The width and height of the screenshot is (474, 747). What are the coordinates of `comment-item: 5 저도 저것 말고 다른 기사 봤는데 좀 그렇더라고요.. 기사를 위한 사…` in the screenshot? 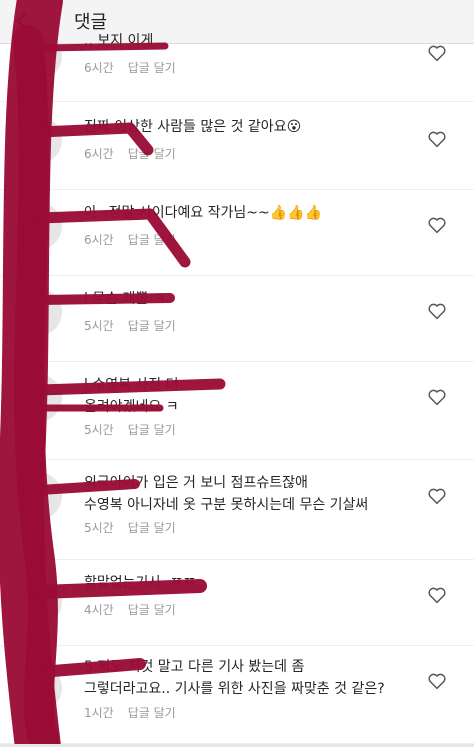 It's located at (237, 695).